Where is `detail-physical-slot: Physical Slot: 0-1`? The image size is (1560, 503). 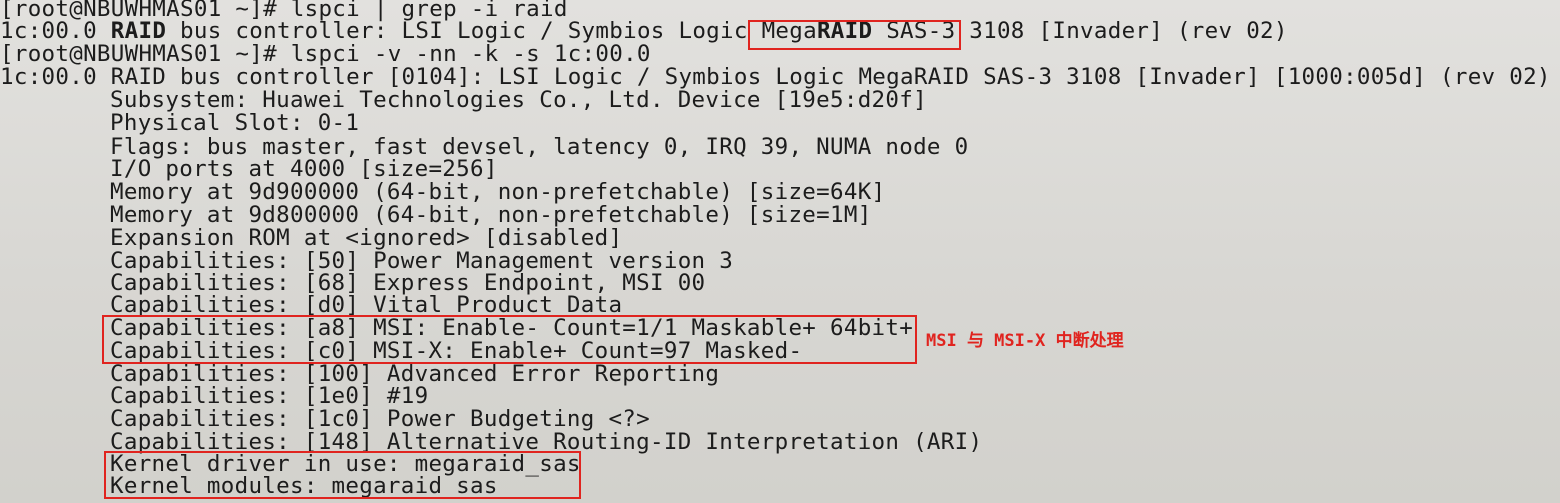
detail-physical-slot: Physical Slot: 0-1 is located at coordinates (235, 123).